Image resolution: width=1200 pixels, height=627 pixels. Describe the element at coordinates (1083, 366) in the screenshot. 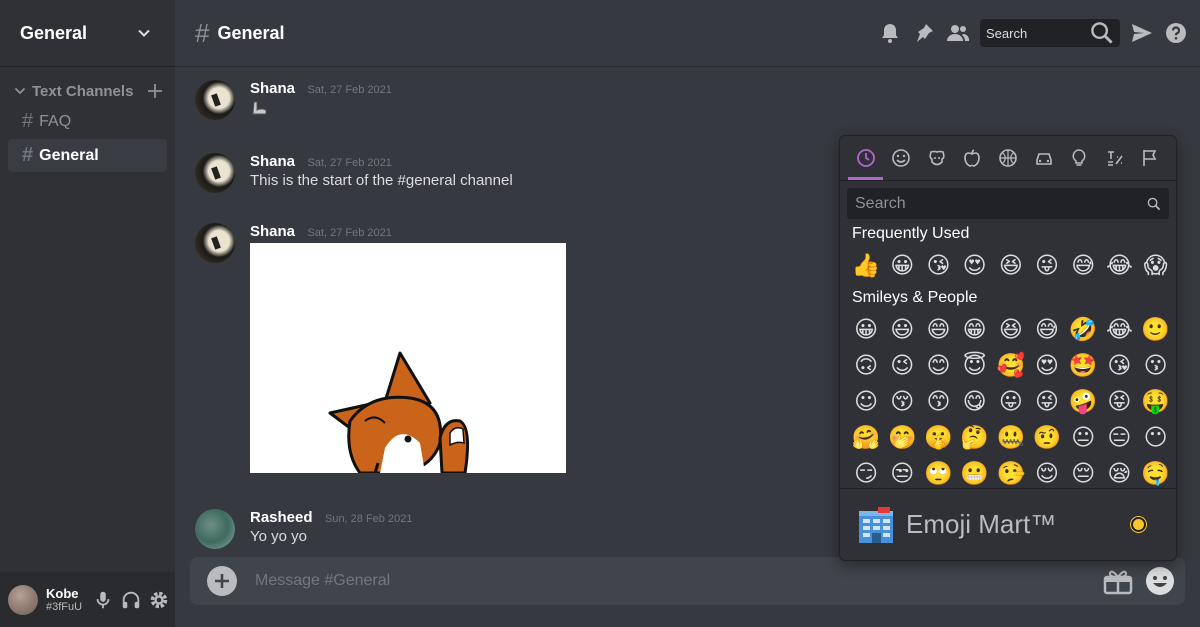

I see `emoji-button: 🤩` at that location.